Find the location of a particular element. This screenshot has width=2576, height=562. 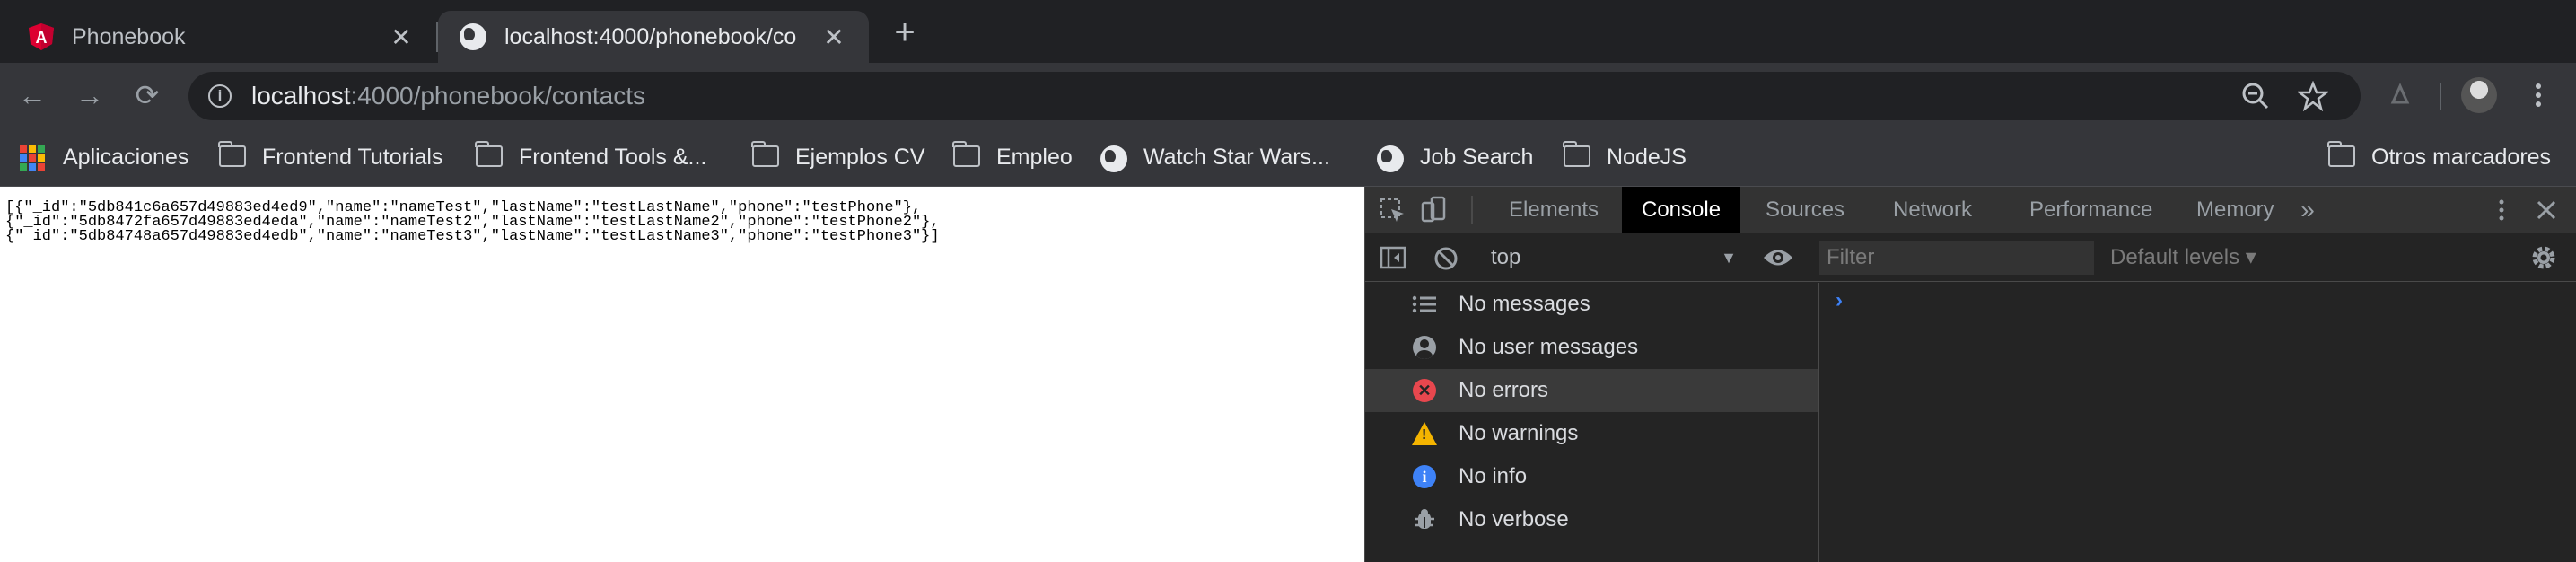

bookmark-nodejs: NodeJS is located at coordinates (1625, 157).